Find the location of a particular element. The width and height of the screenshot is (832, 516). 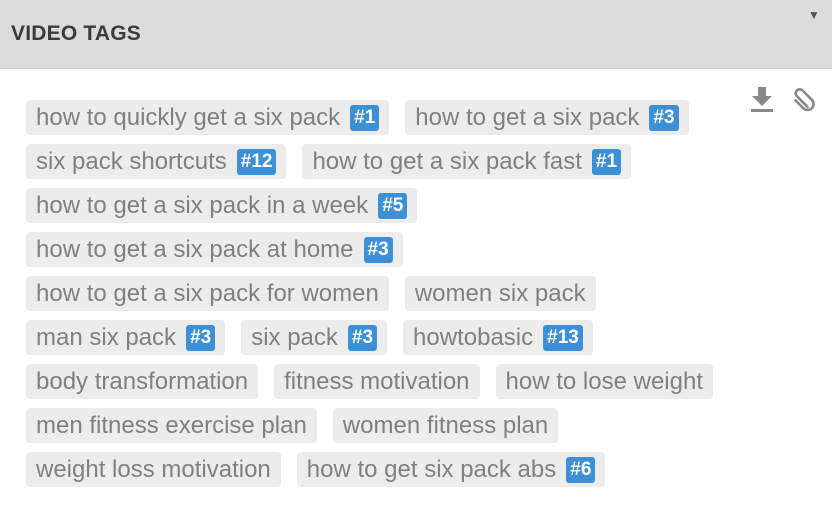

tag-label: weight loss motivation is located at coordinates (153, 469).